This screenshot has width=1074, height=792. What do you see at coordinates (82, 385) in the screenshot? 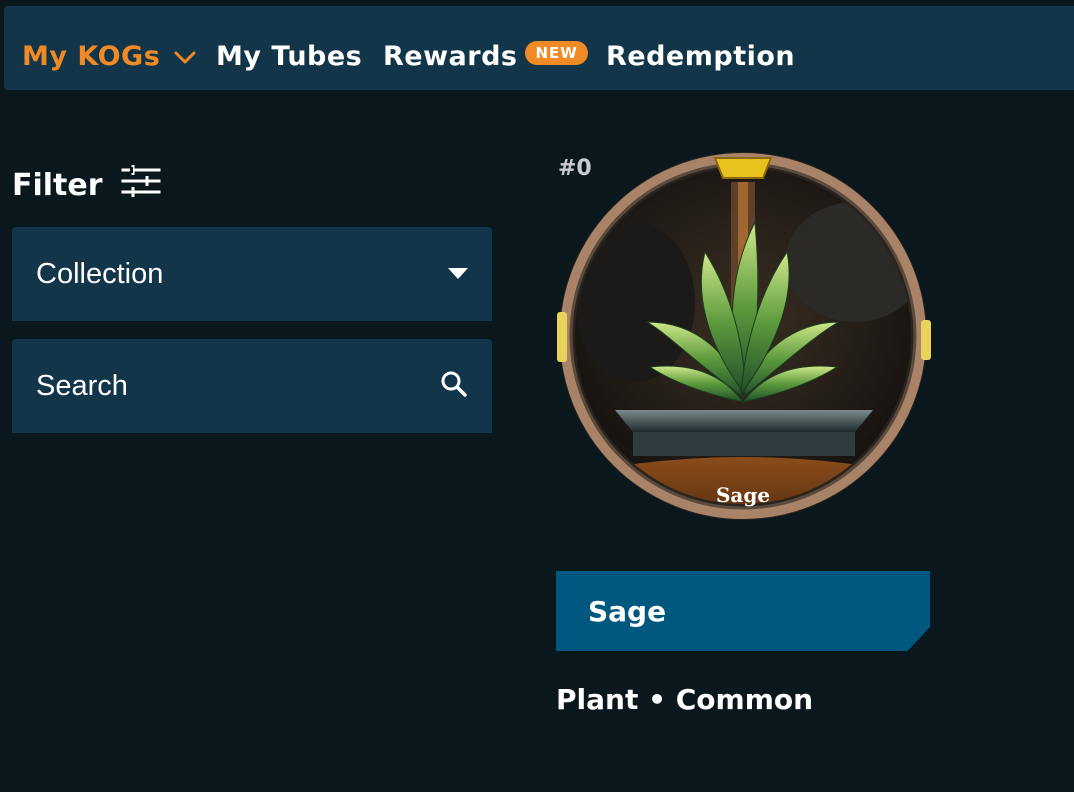
I see `search-placeholder: Search` at bounding box center [82, 385].